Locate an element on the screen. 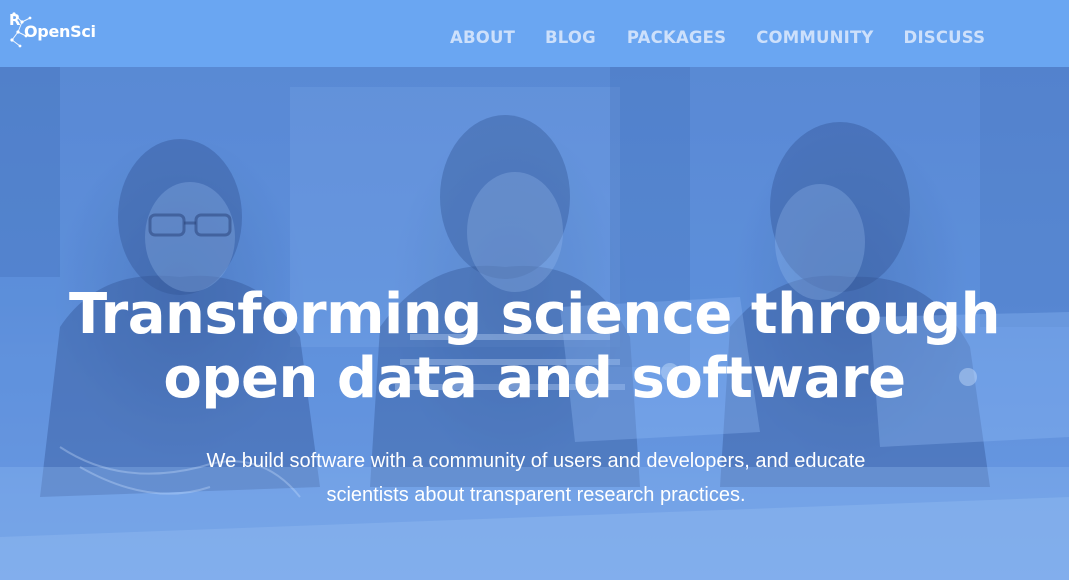 This screenshot has height=580, width=1069. nav-link-discuss: DISCUSS is located at coordinates (945, 38).